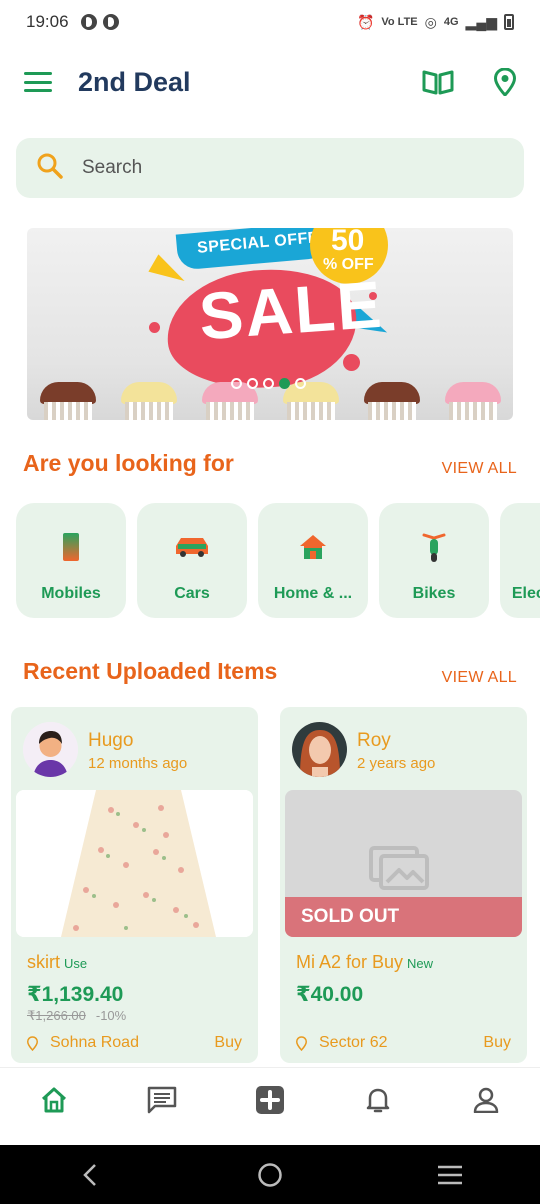 The height and width of the screenshot is (1204, 540). What do you see at coordinates (486, 1100) in the screenshot?
I see `profile-icon` at bounding box center [486, 1100].